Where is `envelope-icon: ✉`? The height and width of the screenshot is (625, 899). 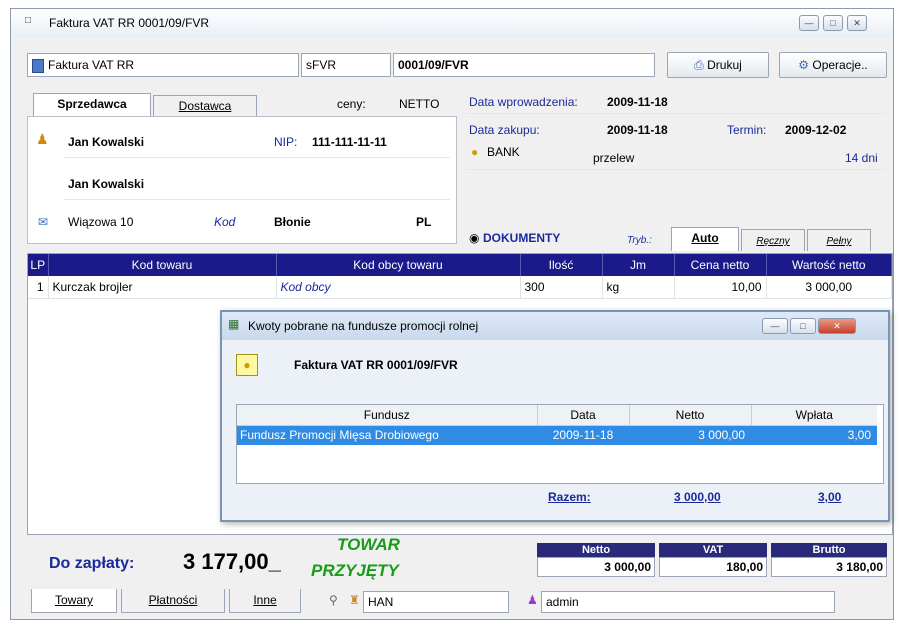
envelope-icon: ✉ is located at coordinates (43, 222).